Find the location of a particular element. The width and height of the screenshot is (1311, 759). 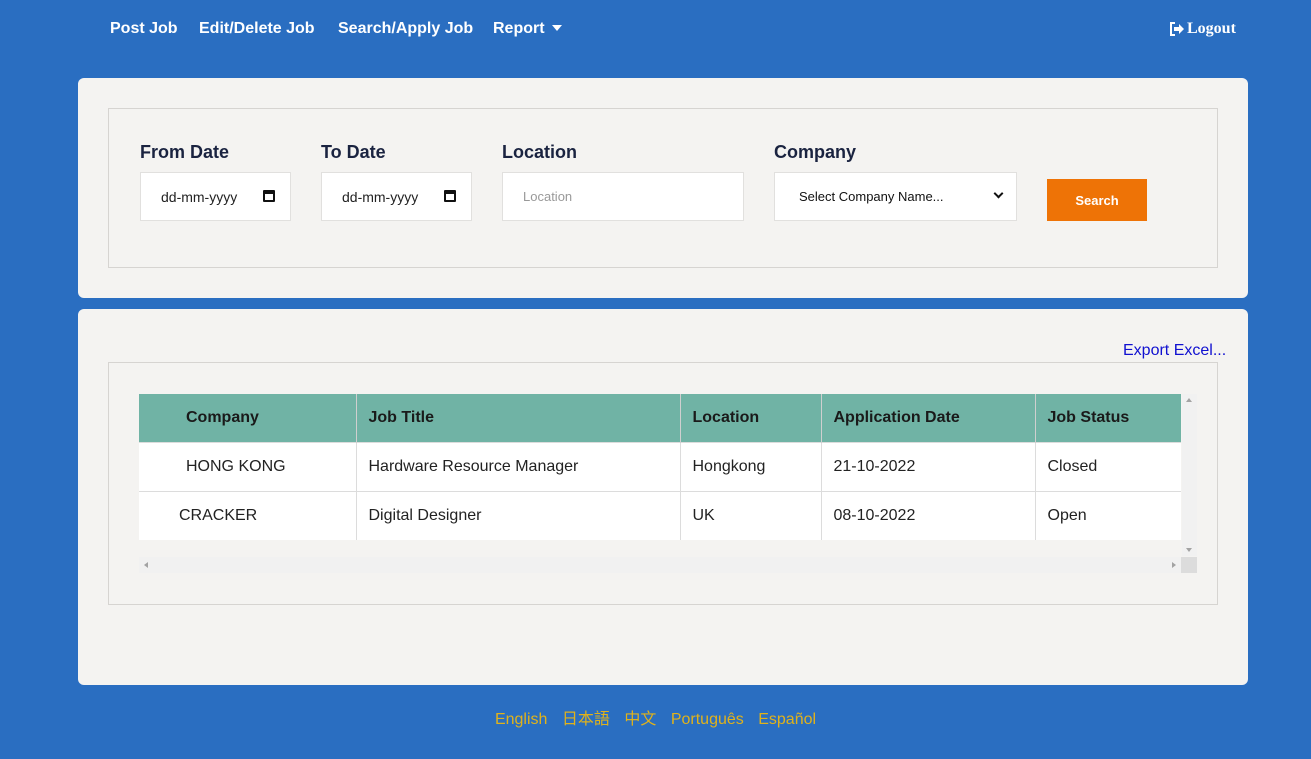

column-header-application-date: Application Date is located at coordinates (928, 418).